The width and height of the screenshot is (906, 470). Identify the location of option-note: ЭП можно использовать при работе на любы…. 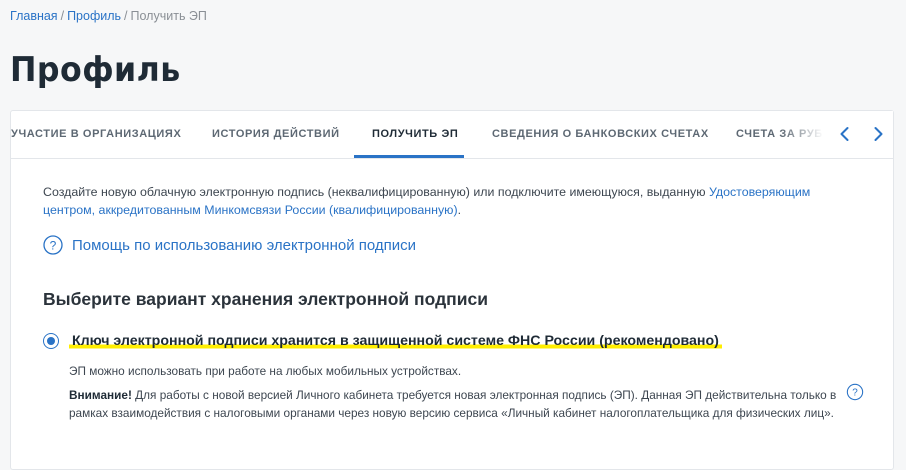
(265, 371).